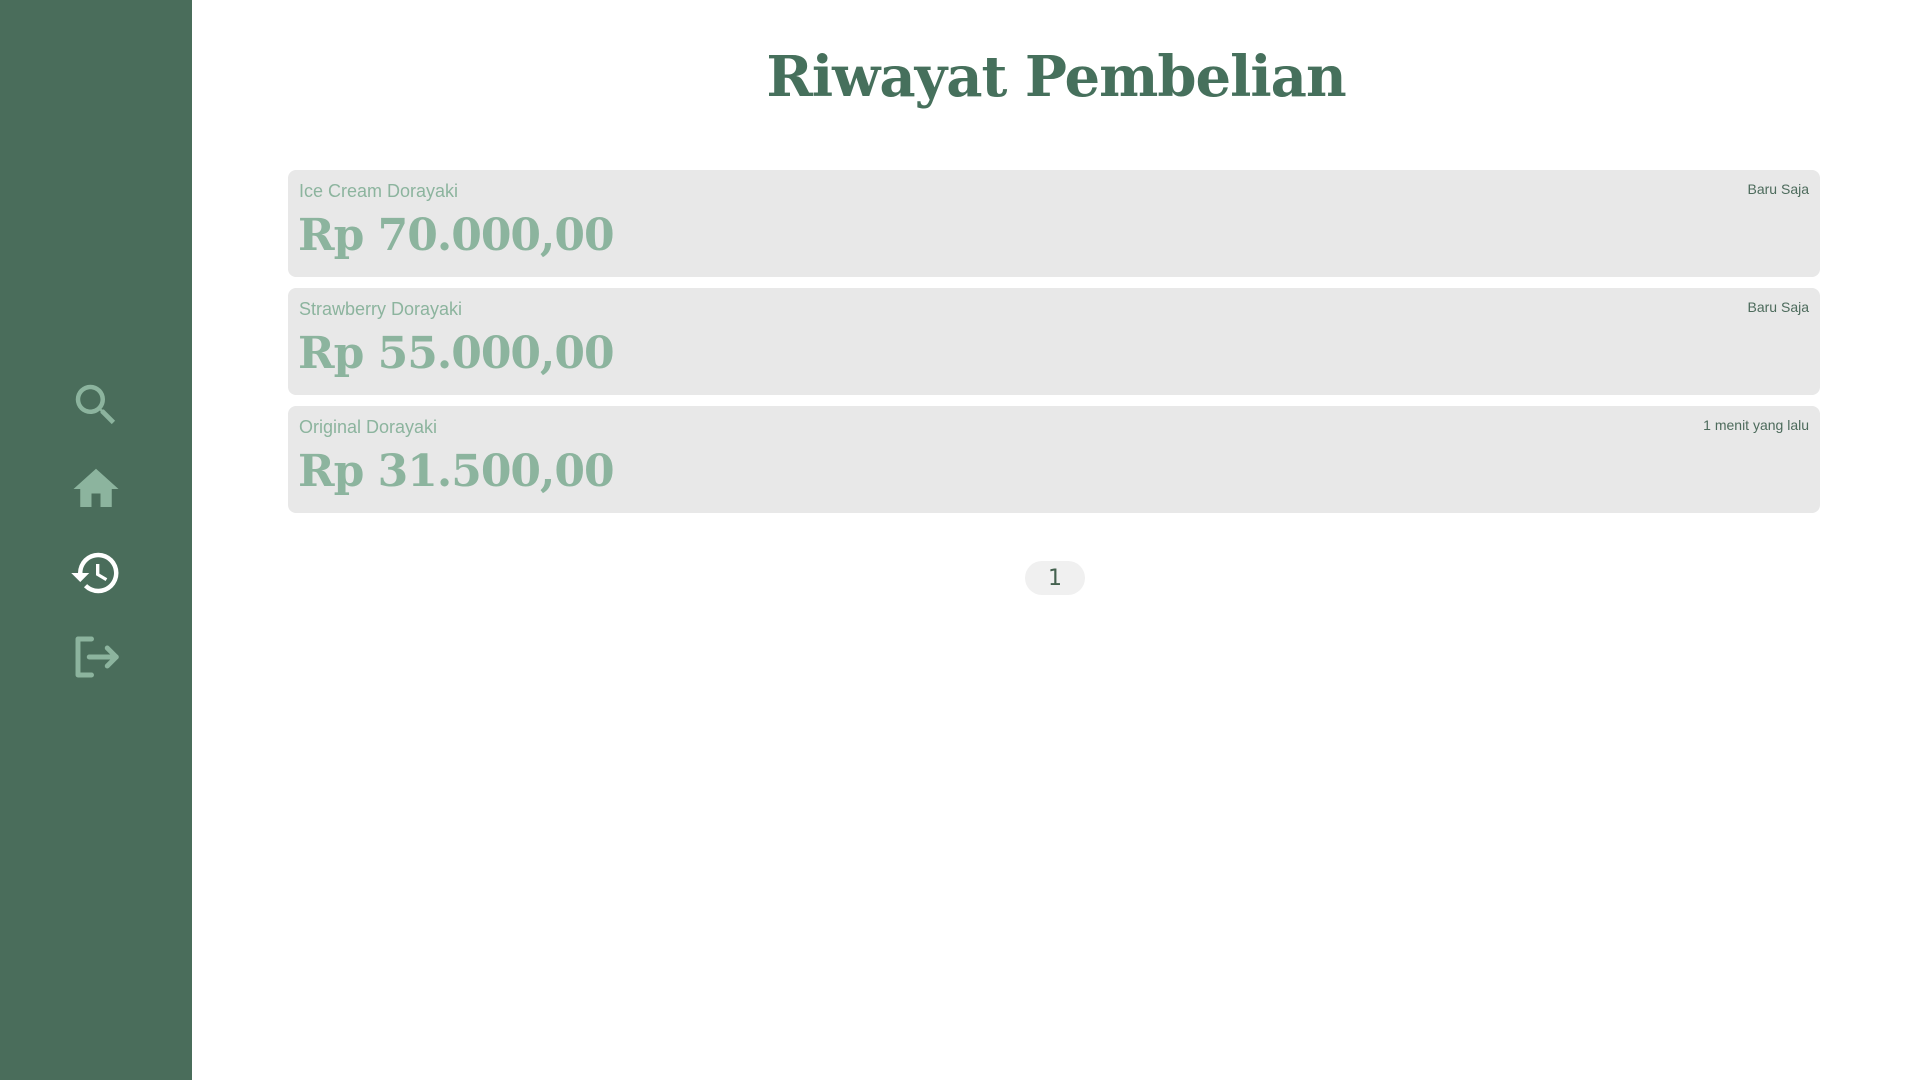  I want to click on logout-icon, so click(96, 657).